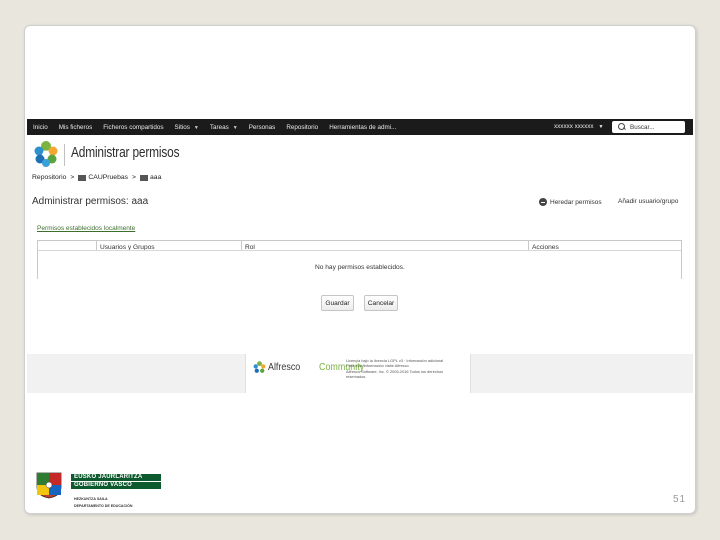 The width and height of the screenshot is (720, 540). I want to click on nav-item-5: Personas, so click(262, 127).